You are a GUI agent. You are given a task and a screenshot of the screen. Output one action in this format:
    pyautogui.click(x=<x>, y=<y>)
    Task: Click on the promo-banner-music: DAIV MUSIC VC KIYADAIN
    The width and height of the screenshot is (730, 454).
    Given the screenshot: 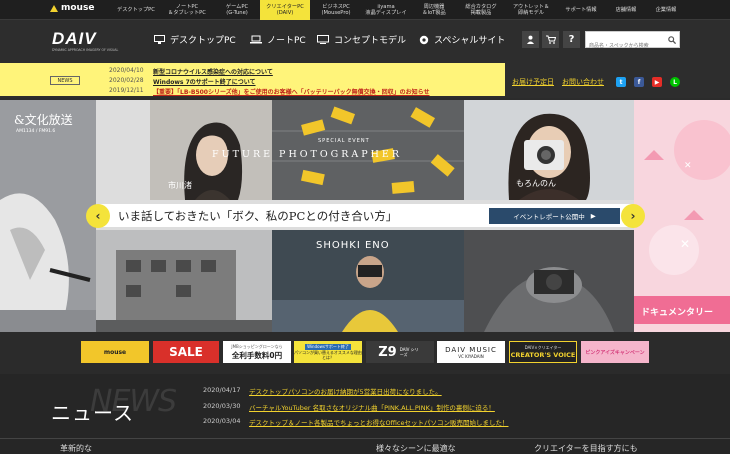 What is the action you would take?
    pyautogui.click(x=471, y=352)
    